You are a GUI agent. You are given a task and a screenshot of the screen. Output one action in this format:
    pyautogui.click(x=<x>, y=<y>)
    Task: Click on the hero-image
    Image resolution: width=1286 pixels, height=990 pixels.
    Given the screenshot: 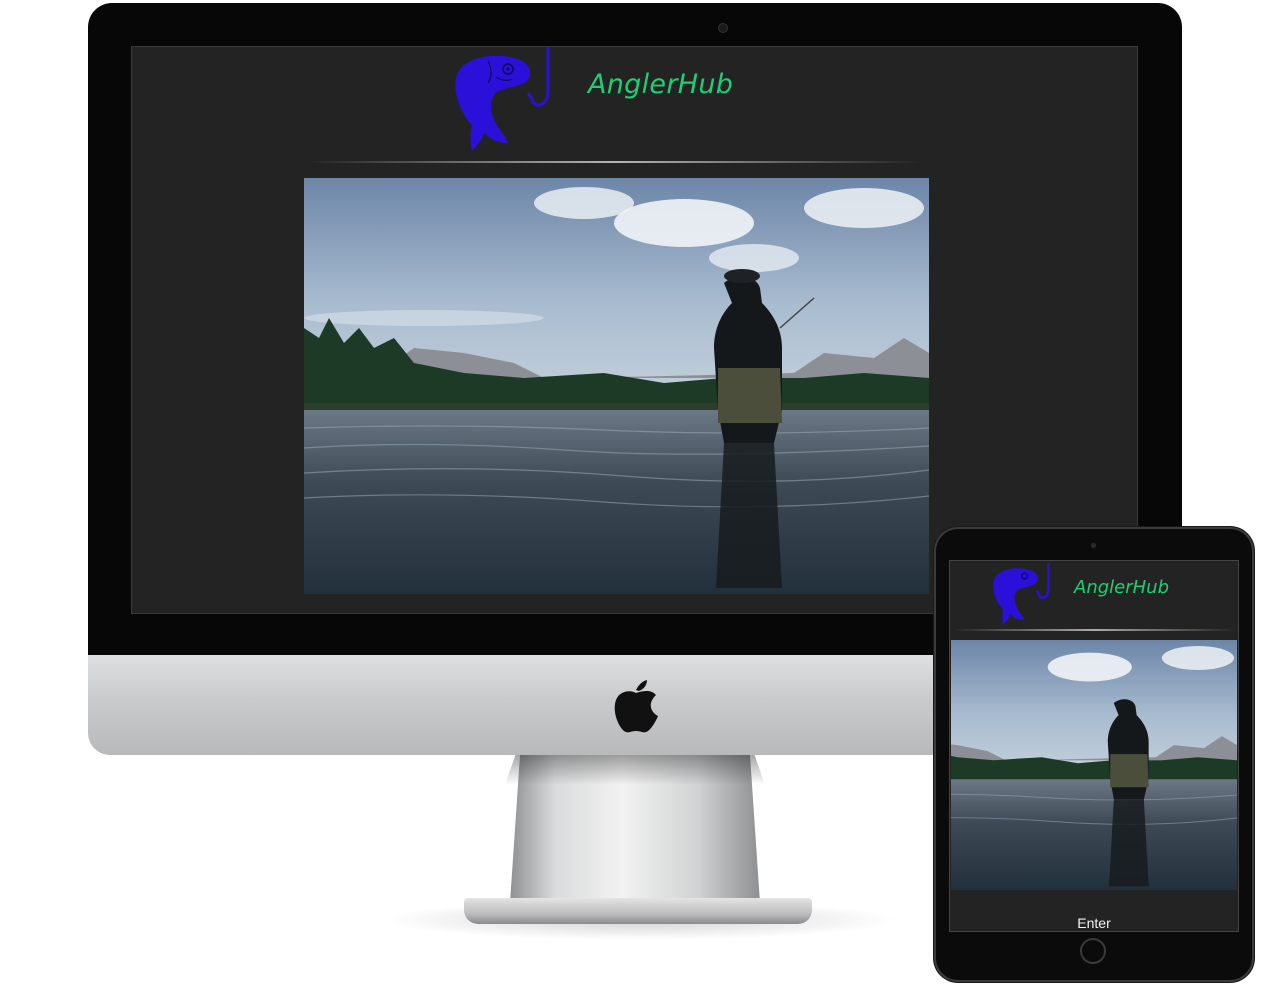 What is the action you would take?
    pyautogui.click(x=1094, y=765)
    